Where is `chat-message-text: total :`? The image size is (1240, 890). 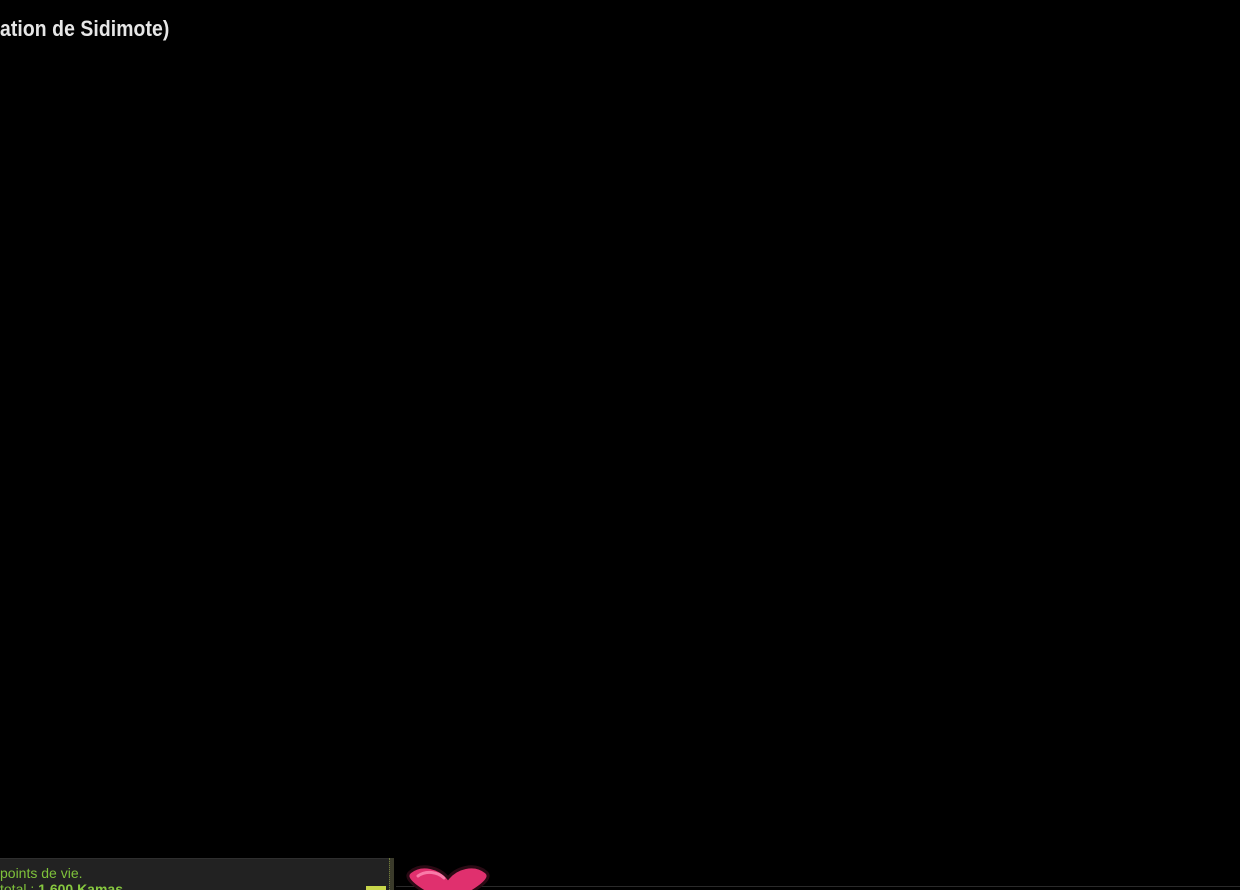
chat-message-text: total : is located at coordinates (19, 885).